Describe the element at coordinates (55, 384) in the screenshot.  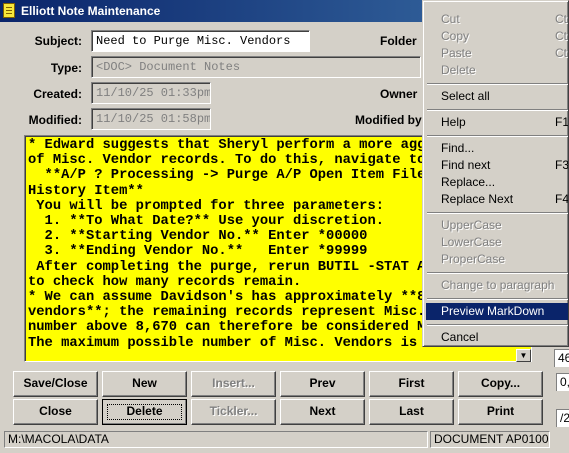
I see `save-close-button: Save/Close` at that location.